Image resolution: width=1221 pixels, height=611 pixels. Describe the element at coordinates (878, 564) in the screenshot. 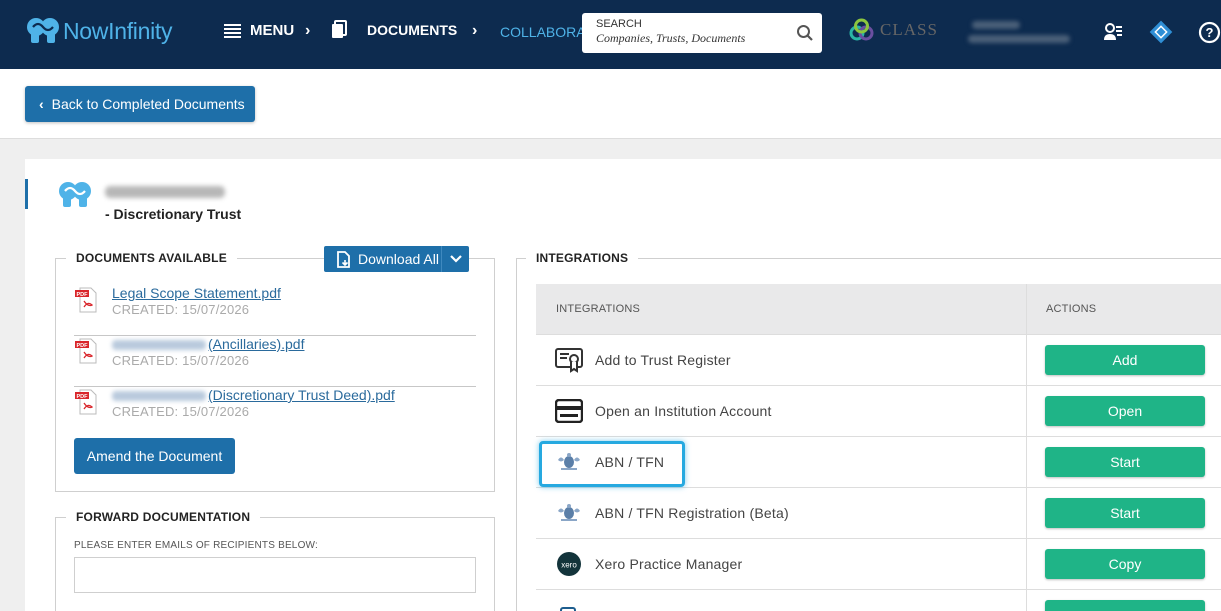

I see `table-row: xero Xero Practice Manager Copy` at that location.